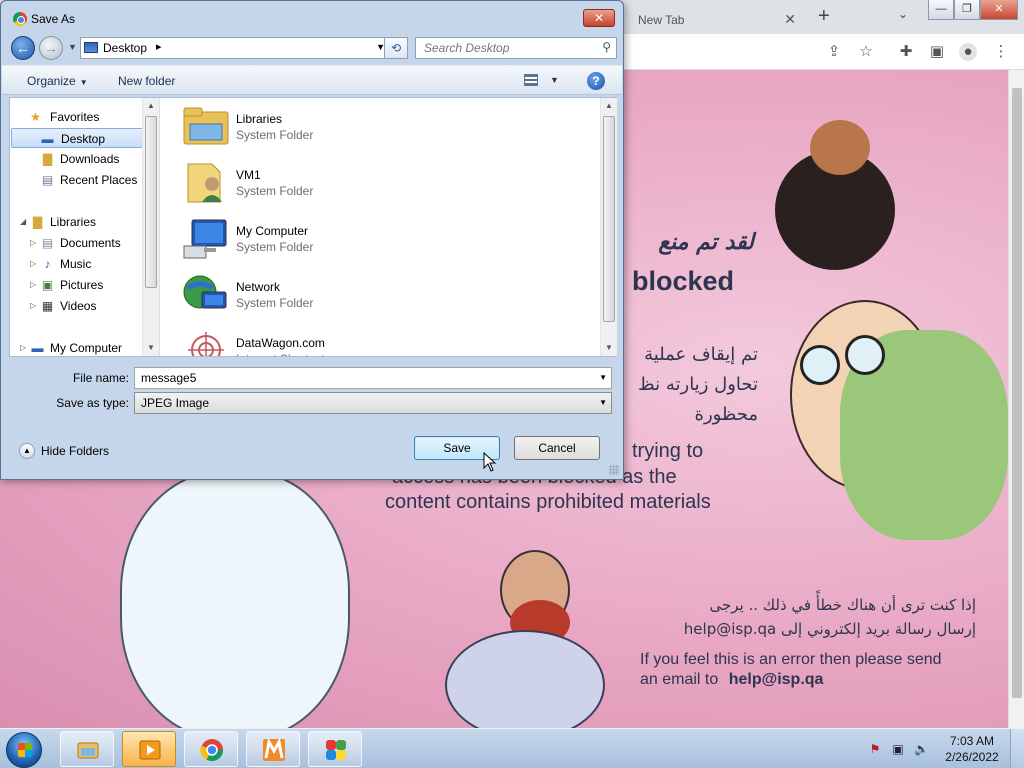 This screenshot has height=768, width=1024. Describe the element at coordinates (396, 48) in the screenshot. I see `refresh-button: ⟲` at that location.